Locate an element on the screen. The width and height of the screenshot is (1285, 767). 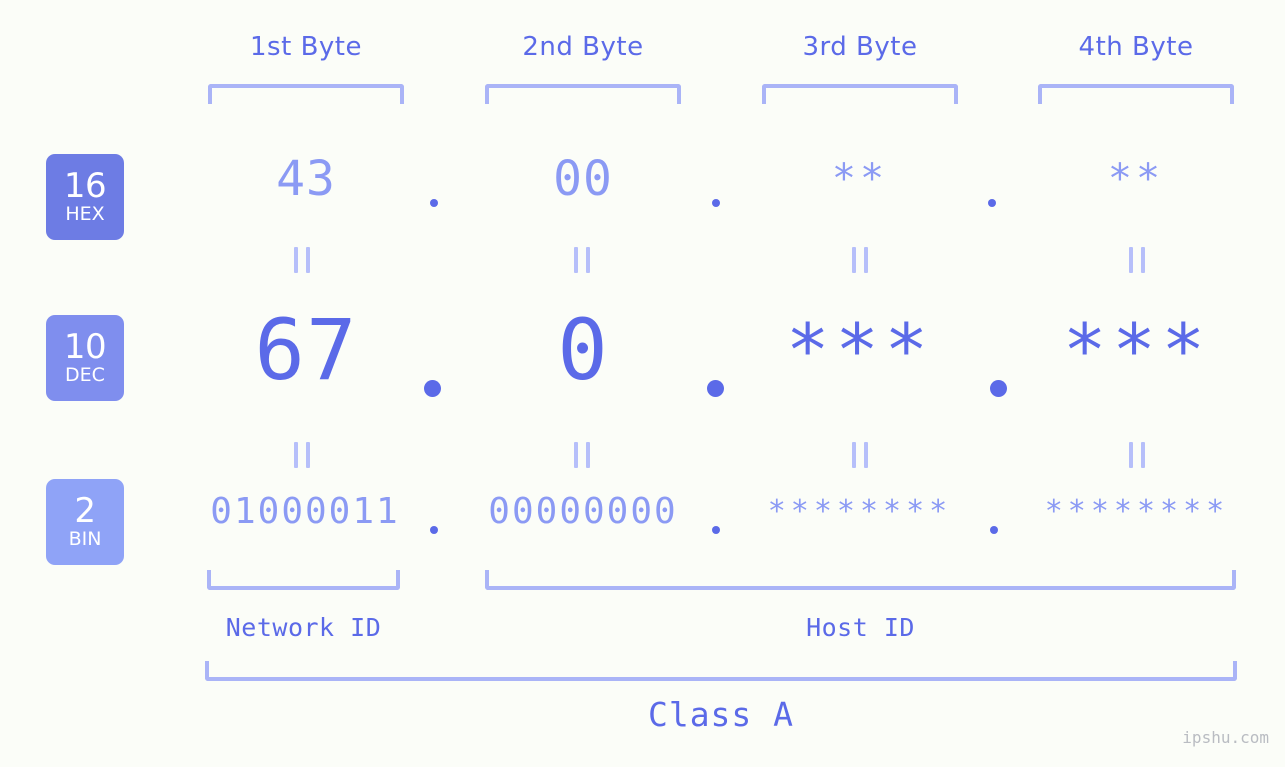
base-badge-bin: 2 BIN is located at coordinates (85, 522).